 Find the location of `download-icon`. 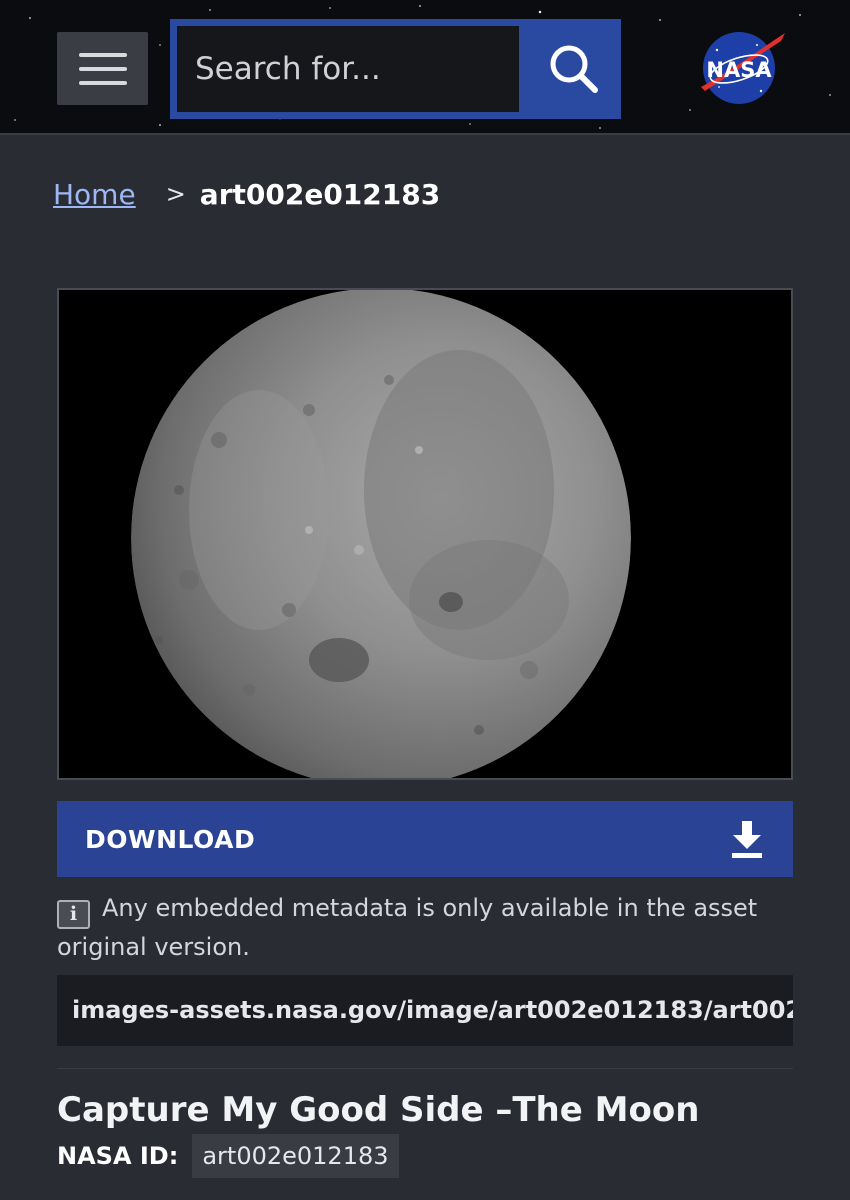

download-icon is located at coordinates (747, 839).